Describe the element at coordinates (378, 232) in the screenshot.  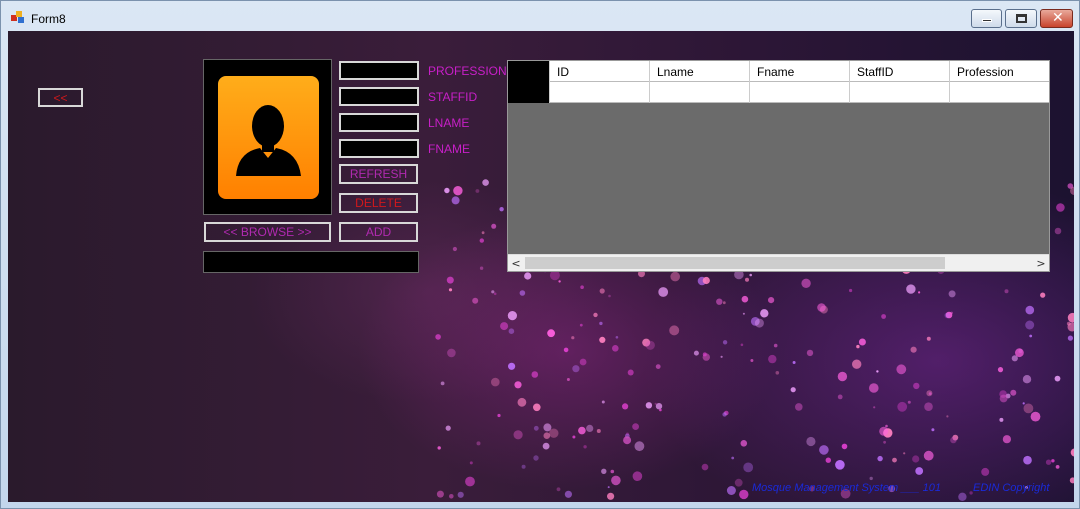
I see `add-button: ADD` at that location.